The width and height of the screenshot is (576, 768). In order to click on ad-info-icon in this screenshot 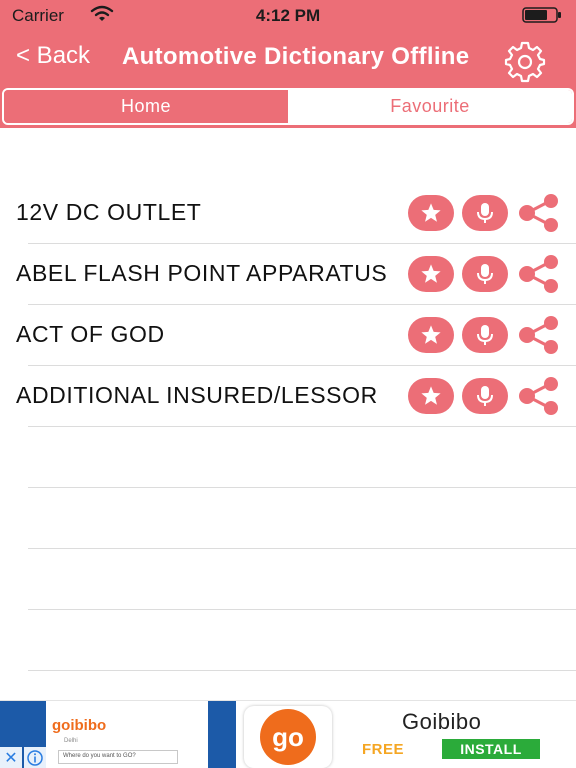, I will do `click(35, 757)`.